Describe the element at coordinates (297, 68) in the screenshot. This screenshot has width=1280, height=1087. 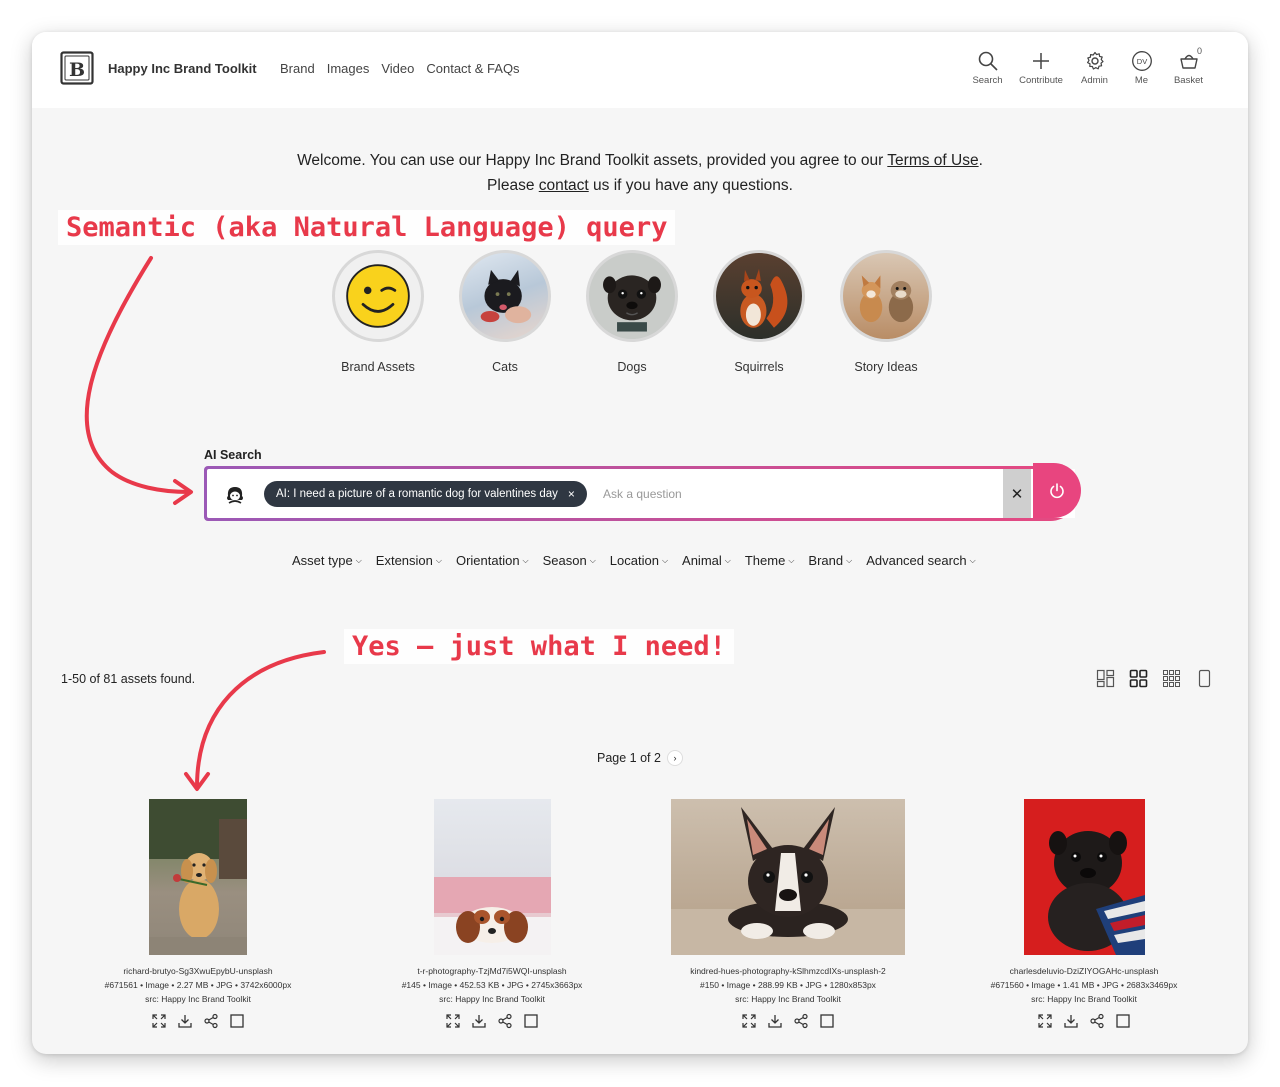
I see `nav-brand: Brand` at that location.